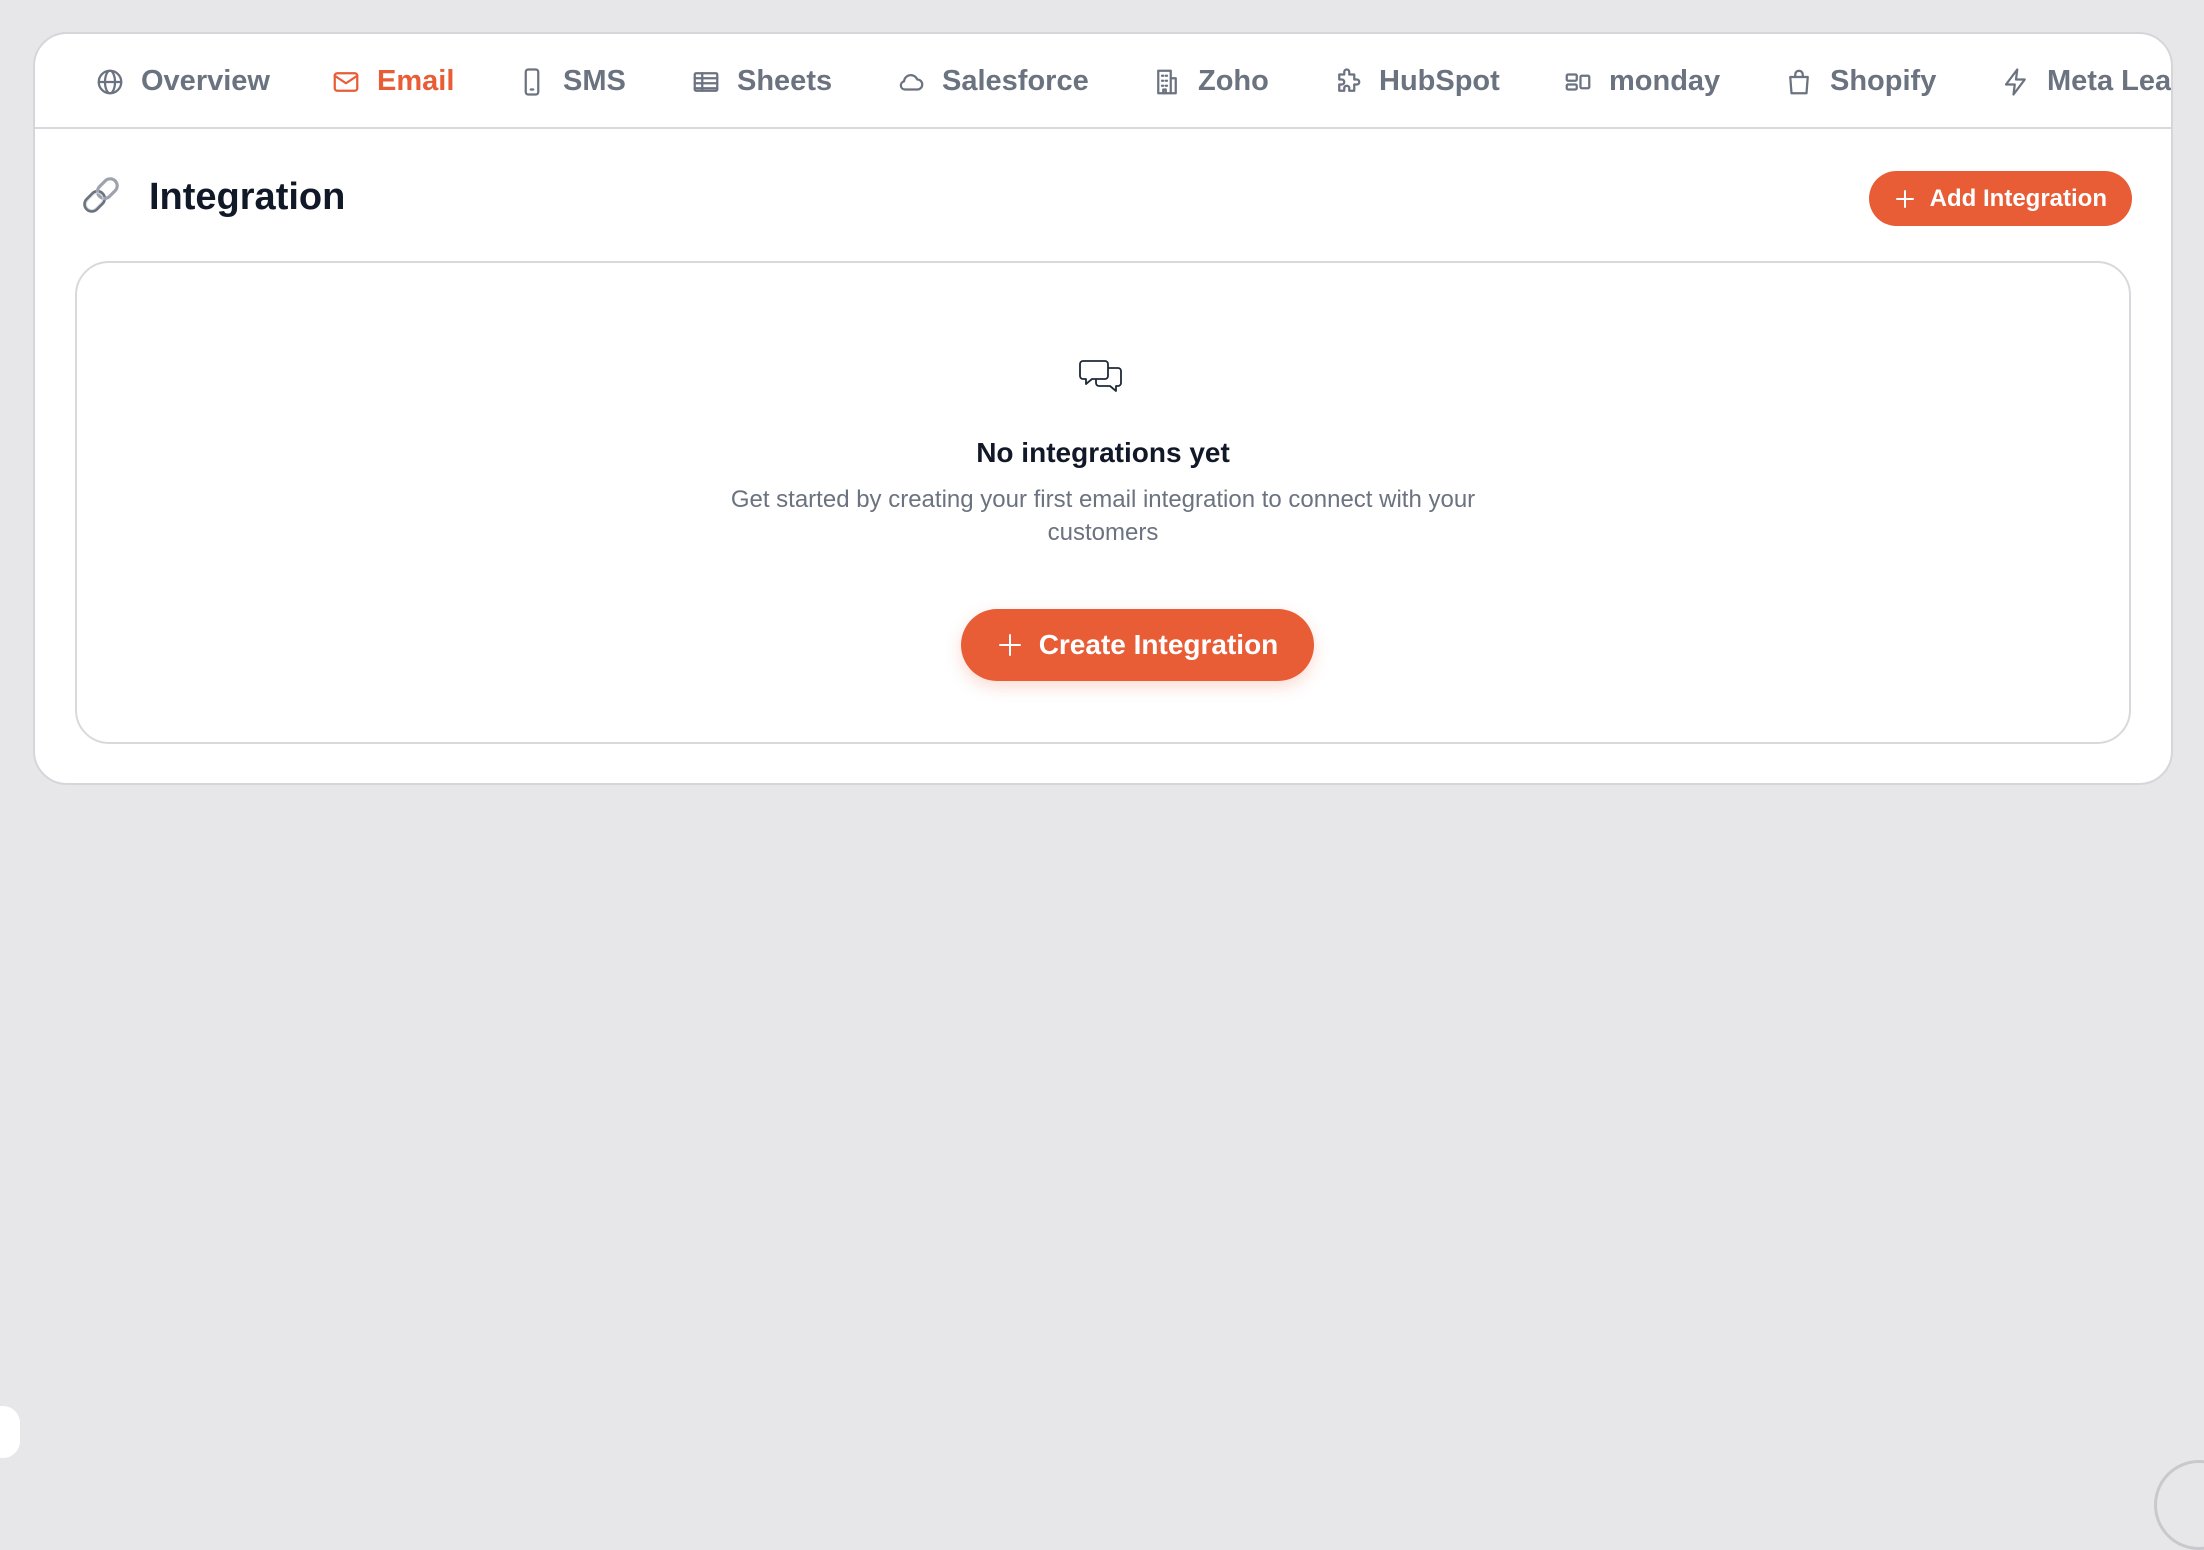 The height and width of the screenshot is (1550, 2204). What do you see at coordinates (415, 81) in the screenshot?
I see `tab-label: Email` at bounding box center [415, 81].